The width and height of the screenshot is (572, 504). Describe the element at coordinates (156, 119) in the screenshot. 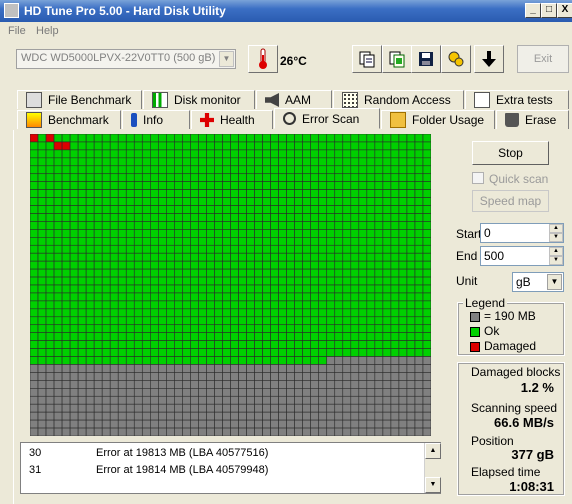

I see `tab-info: Info` at that location.